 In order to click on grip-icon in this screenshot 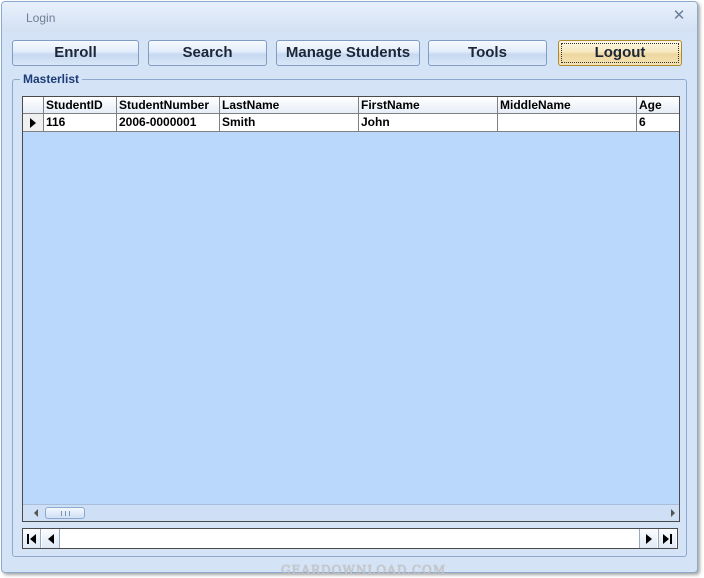, I will do `click(65, 513)`.